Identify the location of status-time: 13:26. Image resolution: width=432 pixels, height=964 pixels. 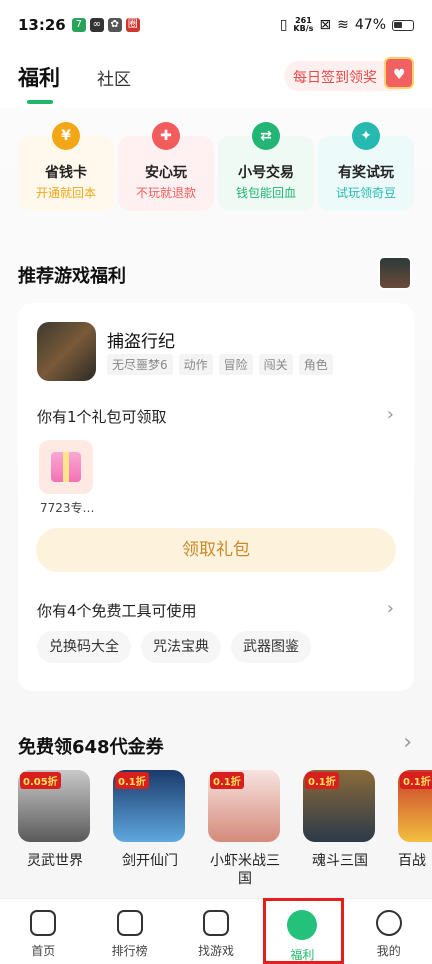
(42, 25).